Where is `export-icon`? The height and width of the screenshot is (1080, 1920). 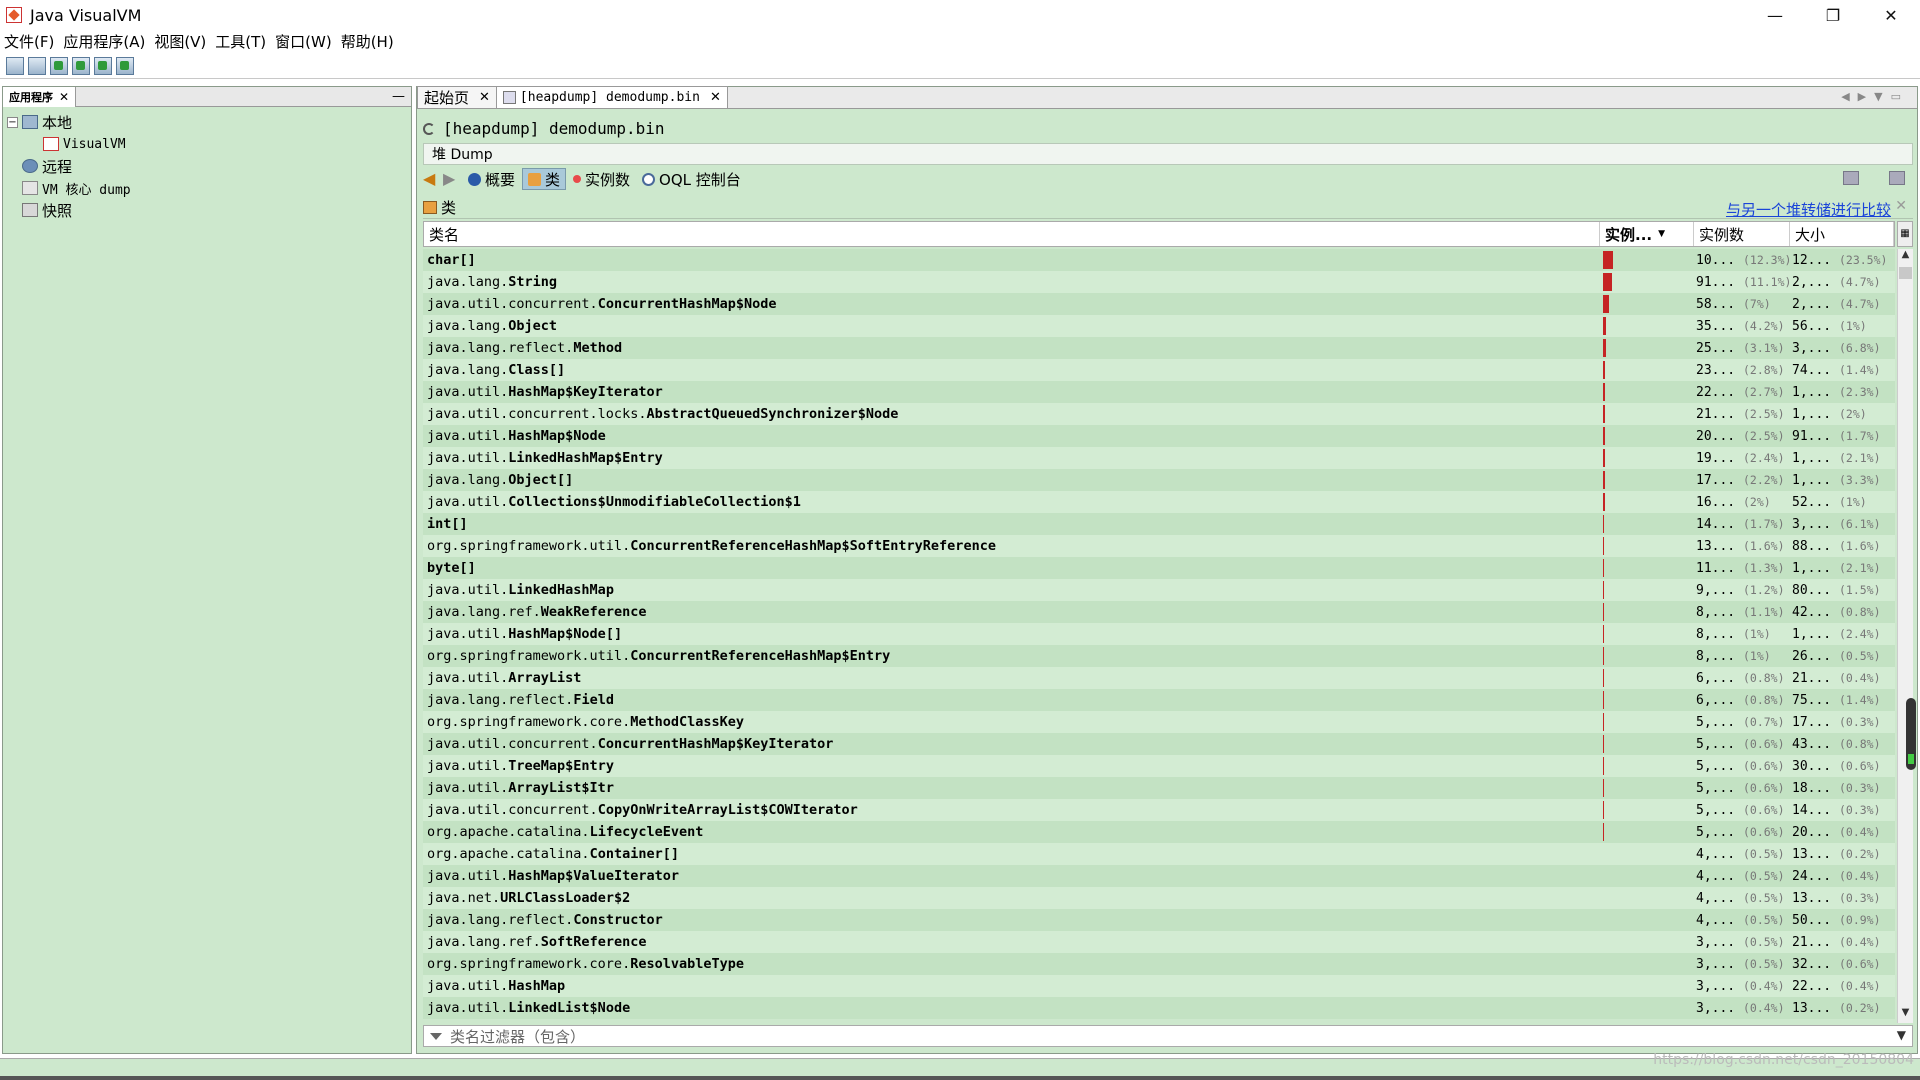 export-icon is located at coordinates (1897, 178).